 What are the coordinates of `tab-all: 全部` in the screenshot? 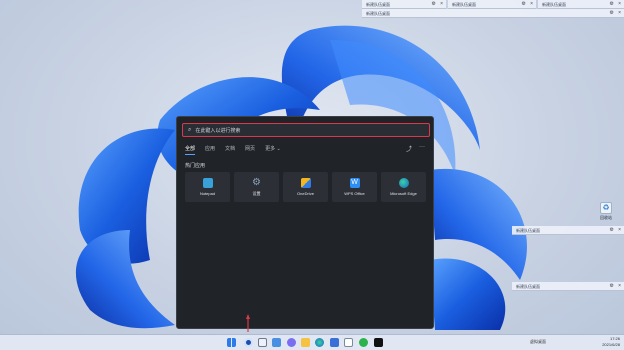 It's located at (190, 150).